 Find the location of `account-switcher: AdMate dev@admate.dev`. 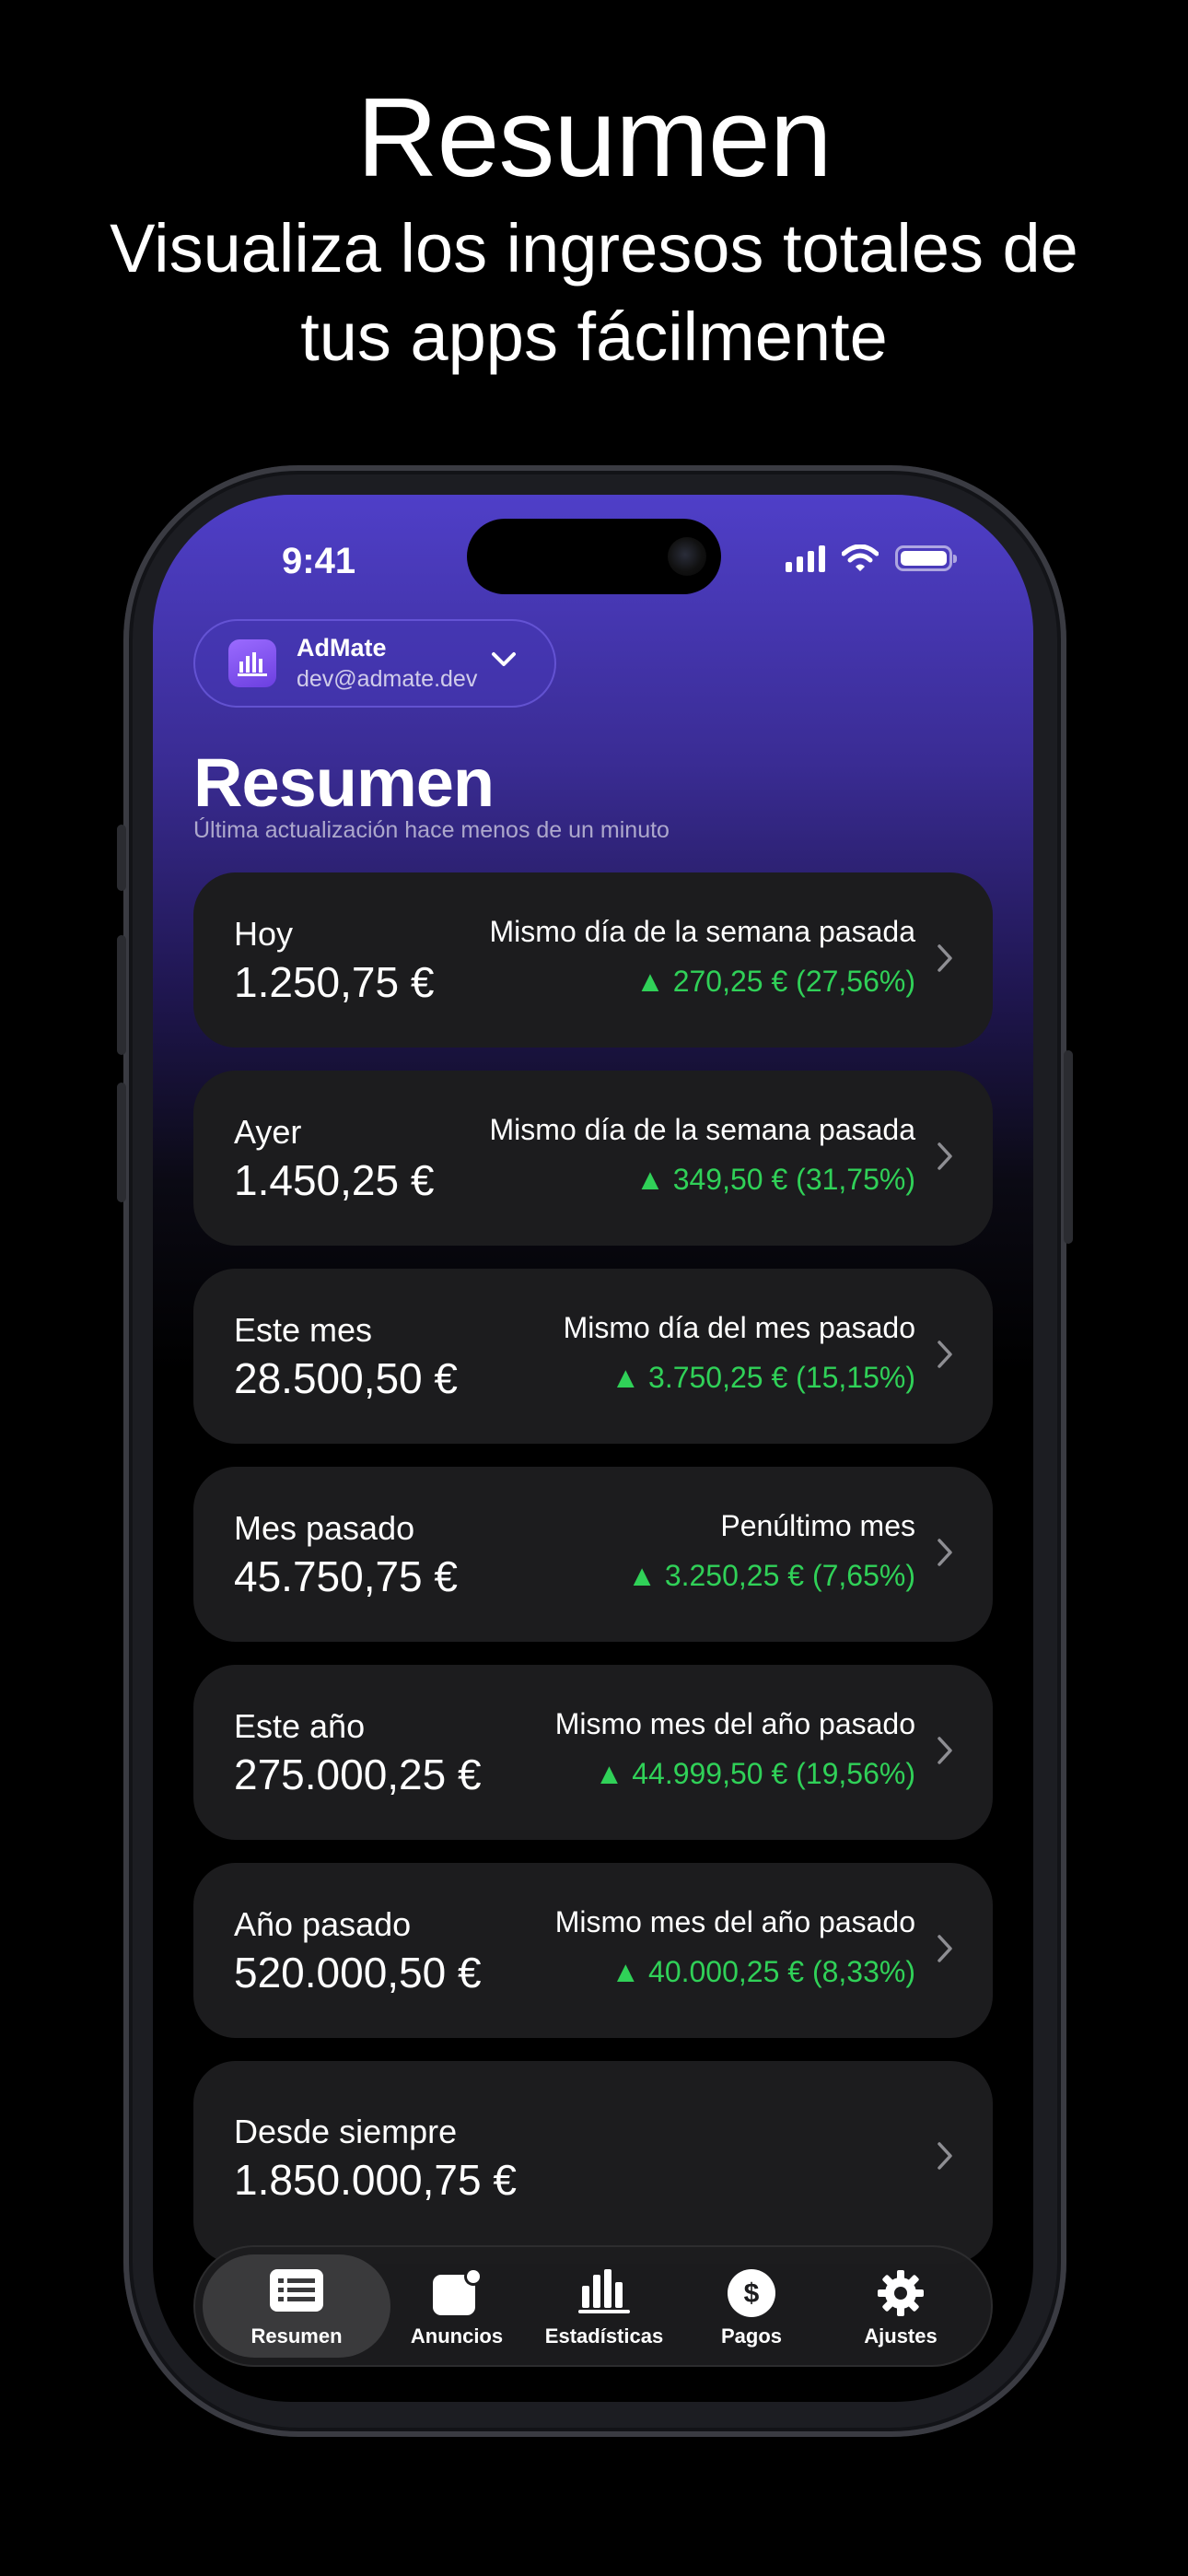

account-switcher: AdMate dev@admate.dev is located at coordinates (374, 663).